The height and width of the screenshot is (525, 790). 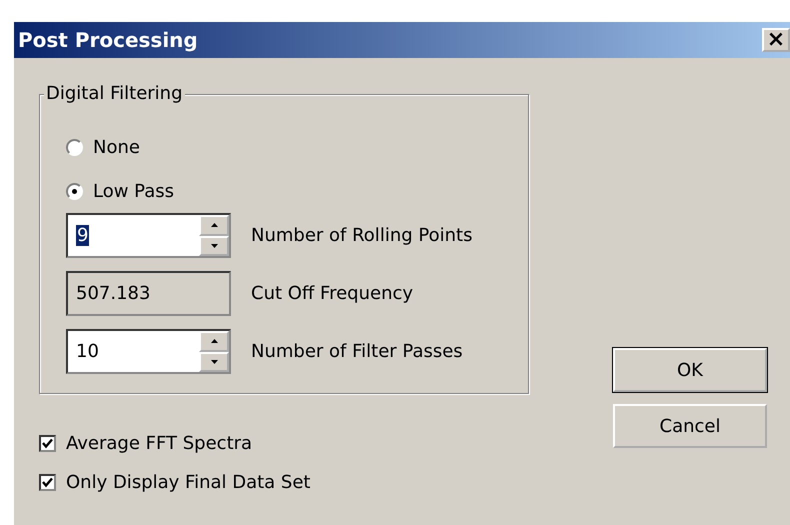 What do you see at coordinates (148, 351) in the screenshot?
I see `spin-field: 10` at bounding box center [148, 351].